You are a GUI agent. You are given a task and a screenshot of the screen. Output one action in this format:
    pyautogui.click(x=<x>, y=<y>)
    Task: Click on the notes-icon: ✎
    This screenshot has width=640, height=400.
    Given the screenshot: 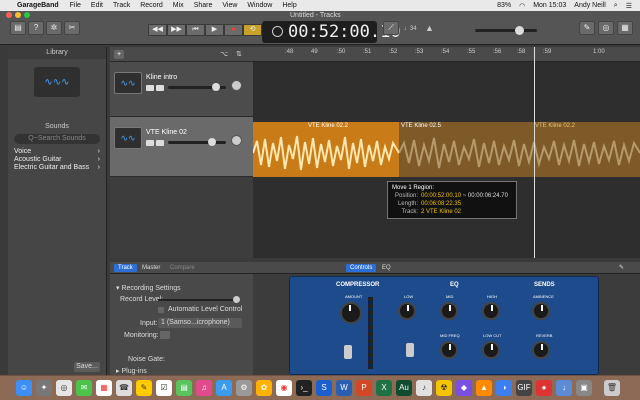 What is the action you would take?
    pyautogui.click(x=144, y=388)
    